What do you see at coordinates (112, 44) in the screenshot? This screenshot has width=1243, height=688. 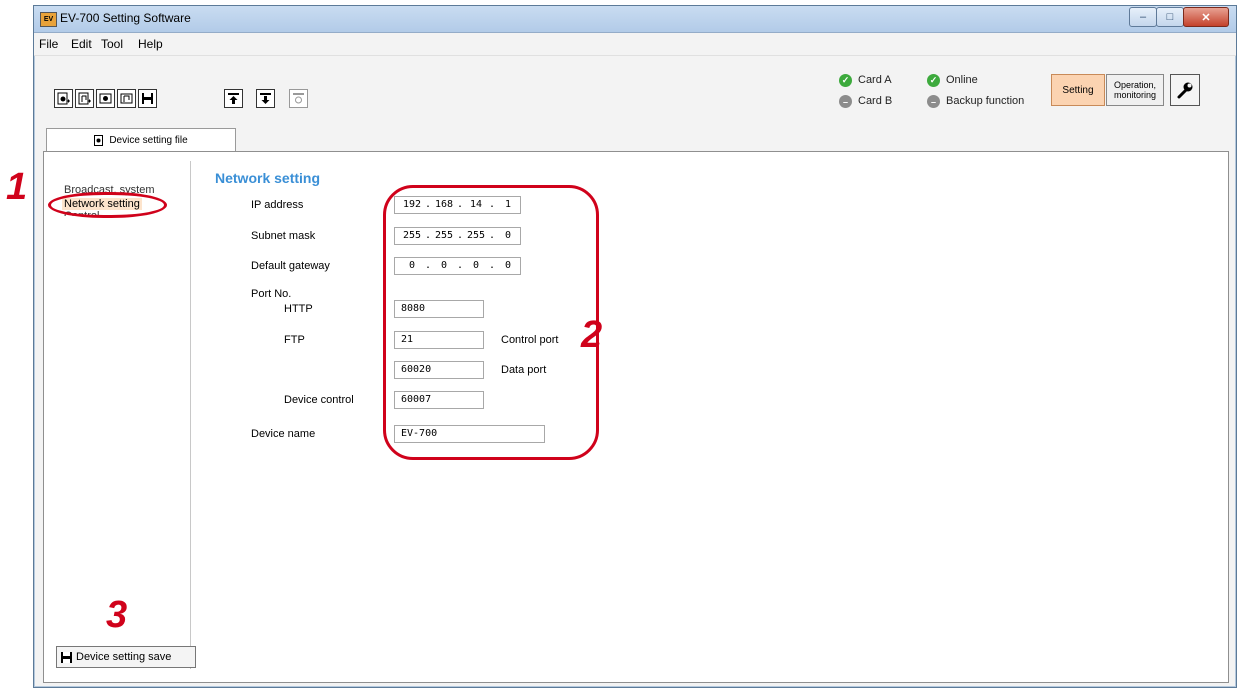 I see `menu-tool: Tool` at bounding box center [112, 44].